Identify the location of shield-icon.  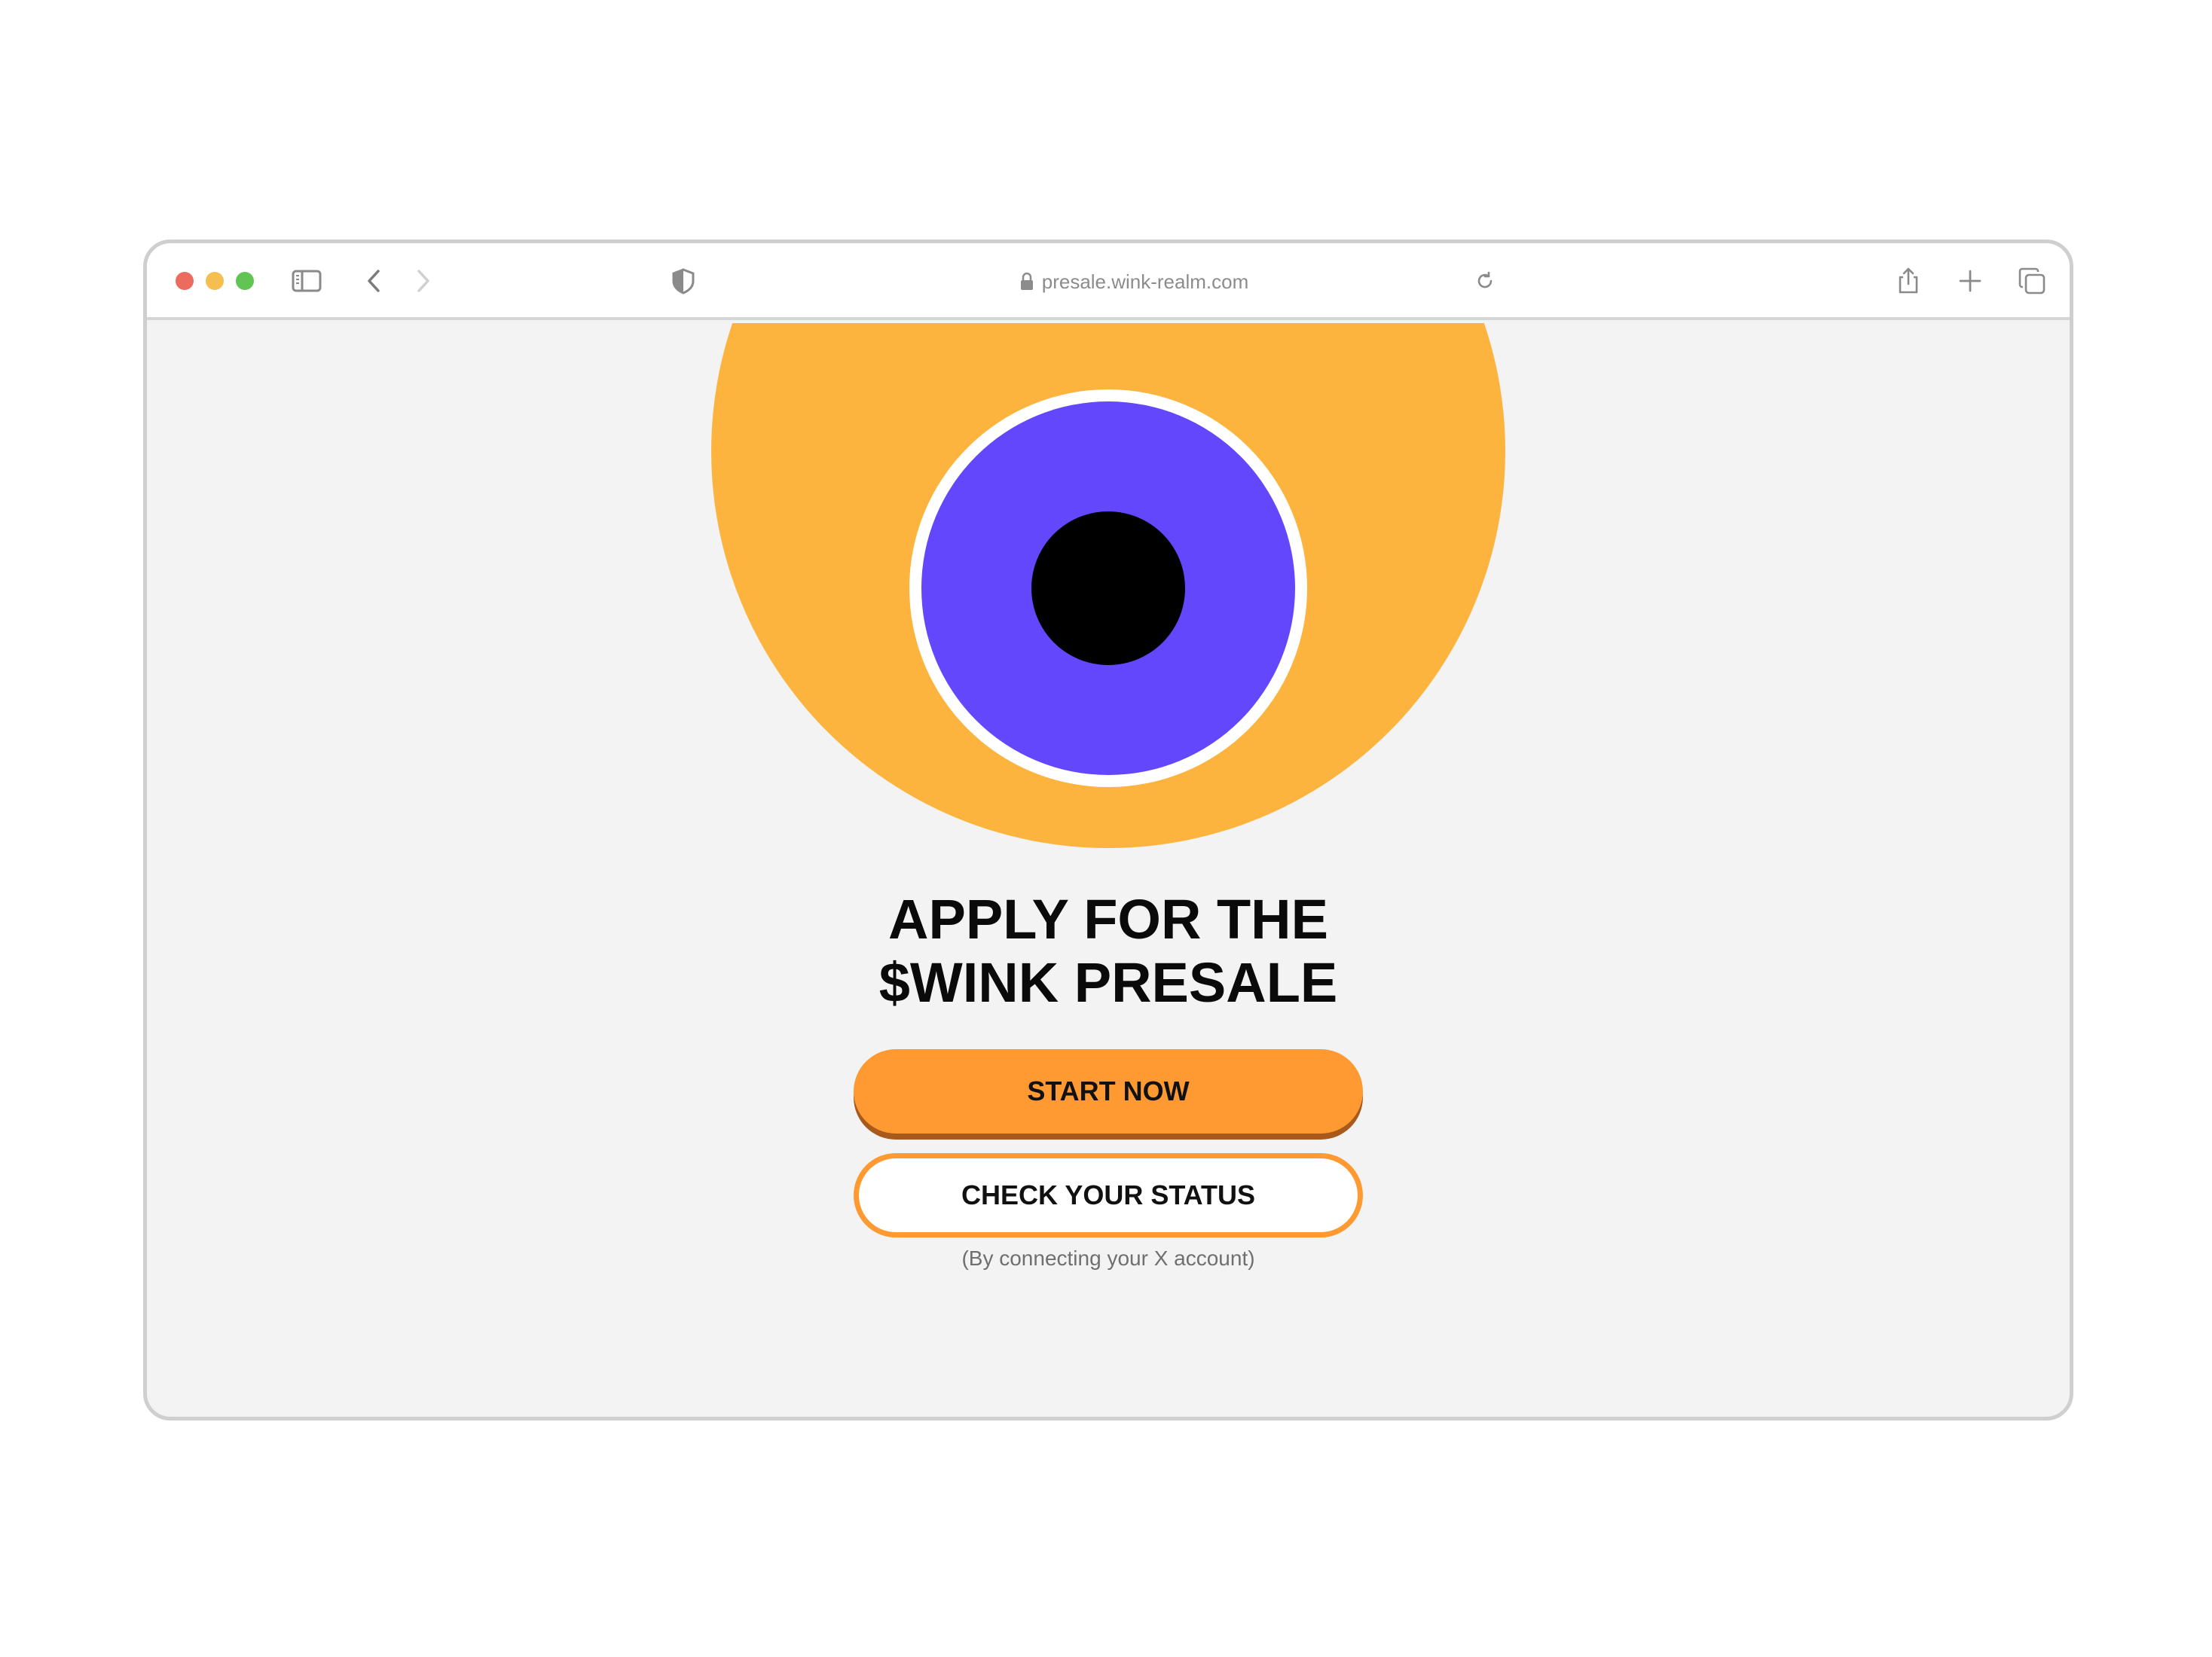
(683, 281).